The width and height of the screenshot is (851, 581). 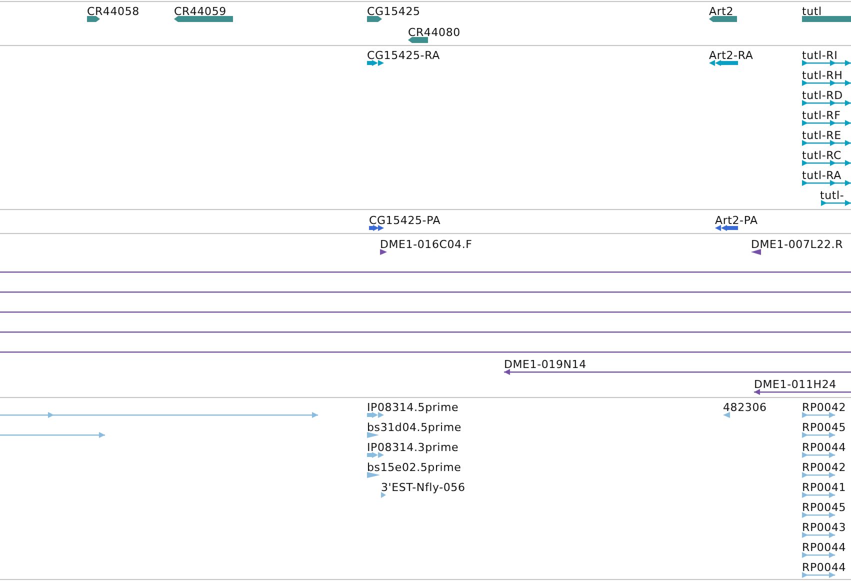 What do you see at coordinates (403, 55) in the screenshot?
I see `feature-label: CG15425-RA` at bounding box center [403, 55].